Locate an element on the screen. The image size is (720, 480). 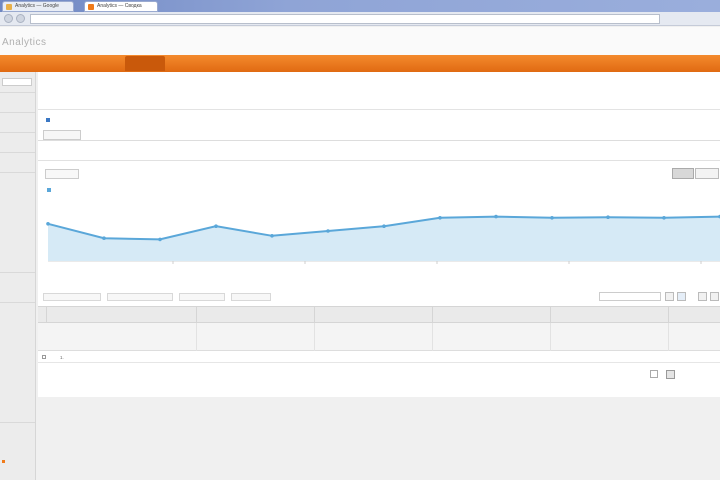
app-logo: Analytics is located at coordinates (24, 42).